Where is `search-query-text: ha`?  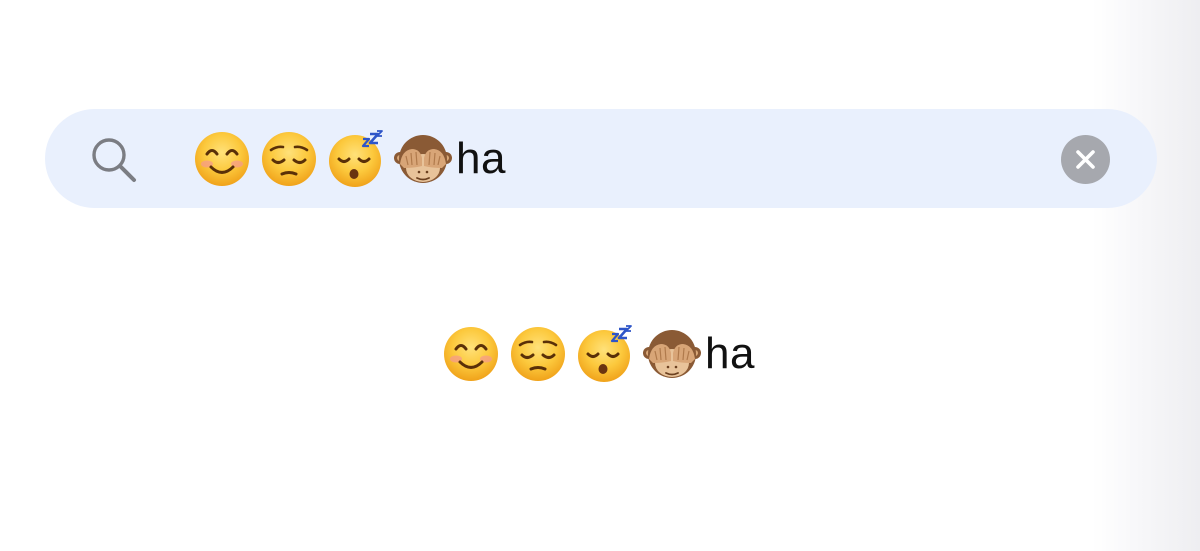 search-query-text: ha is located at coordinates (481, 158).